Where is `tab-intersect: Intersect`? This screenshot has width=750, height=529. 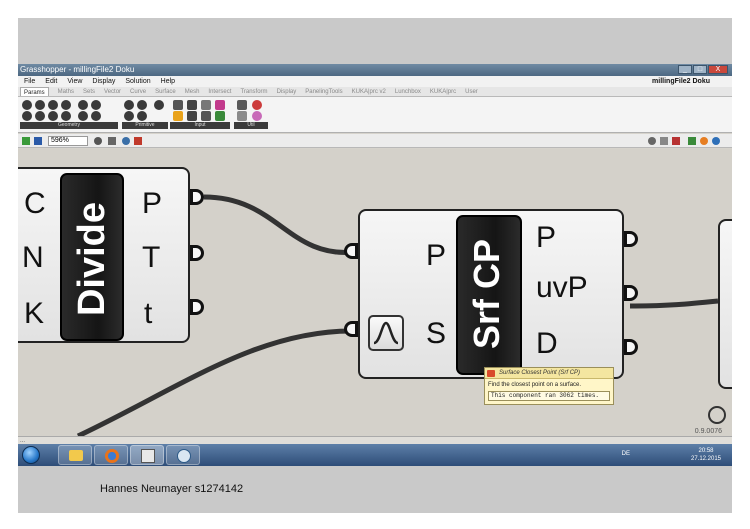 tab-intersect: Intersect is located at coordinates (219, 91).